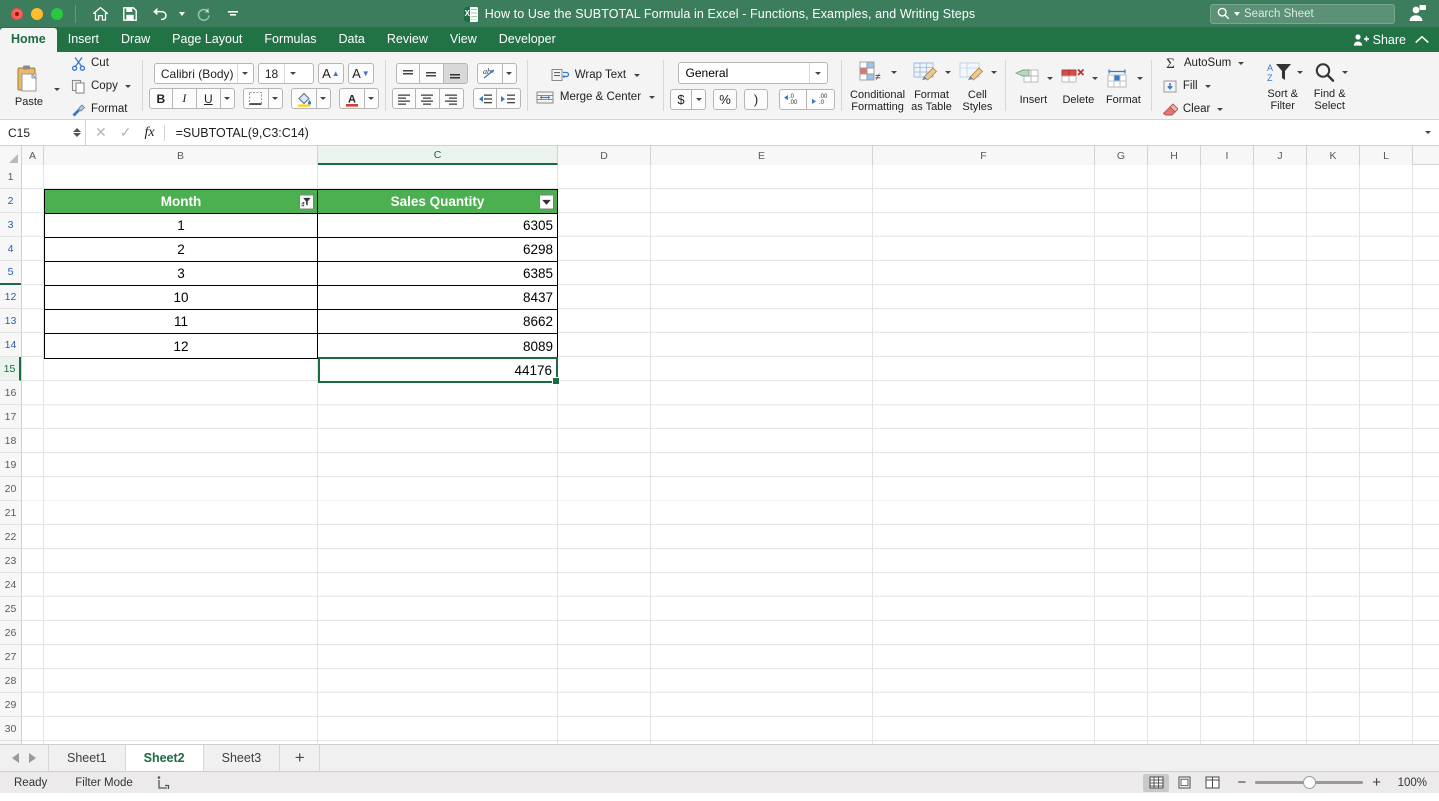 The image size is (1439, 801). What do you see at coordinates (1302, 13) in the screenshot?
I see `search-sheet-input: Search Sheet` at bounding box center [1302, 13].